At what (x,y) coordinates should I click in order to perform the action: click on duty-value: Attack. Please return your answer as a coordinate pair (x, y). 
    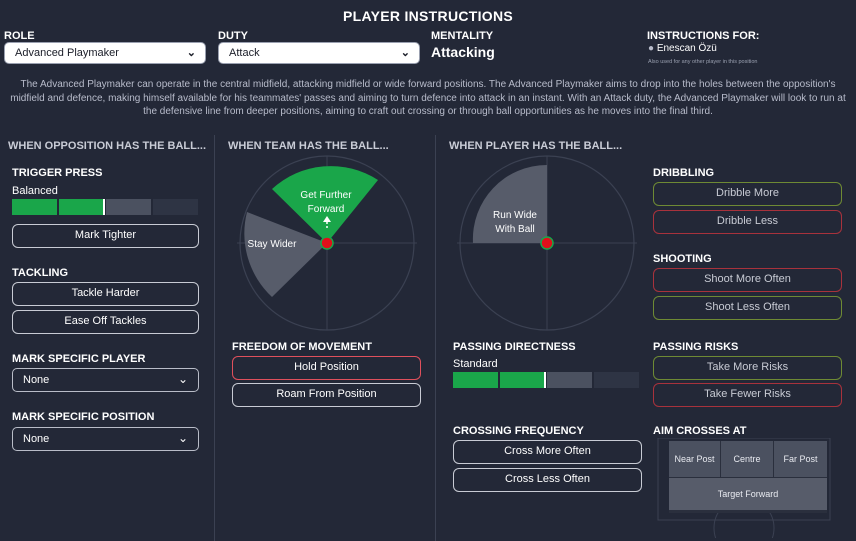
    Looking at the image, I should click on (244, 53).